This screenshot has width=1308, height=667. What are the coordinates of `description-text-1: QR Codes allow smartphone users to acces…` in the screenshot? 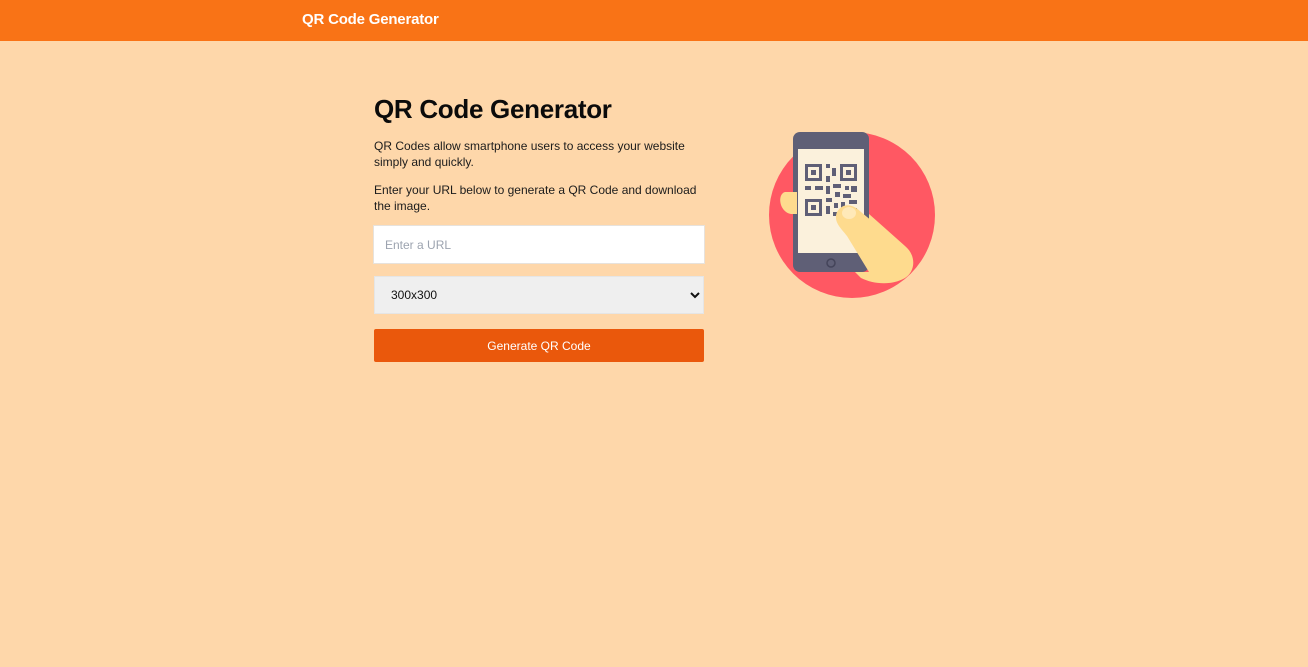 It's located at (529, 154).